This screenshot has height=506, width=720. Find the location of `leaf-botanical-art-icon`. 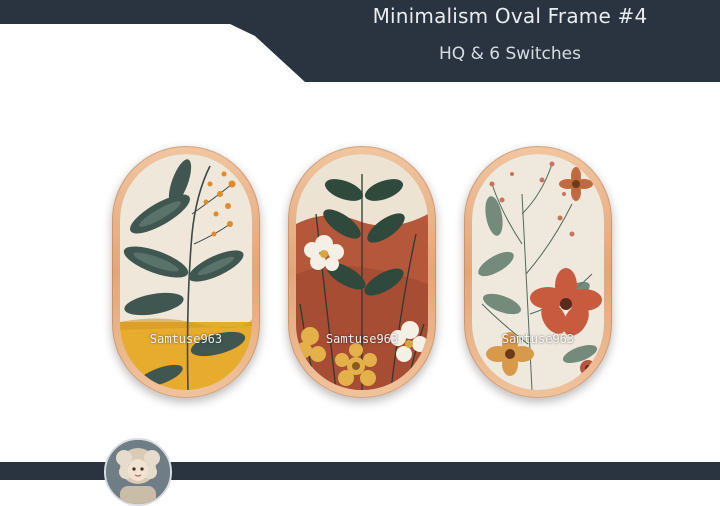

leaf-botanical-art-icon is located at coordinates (186, 272).